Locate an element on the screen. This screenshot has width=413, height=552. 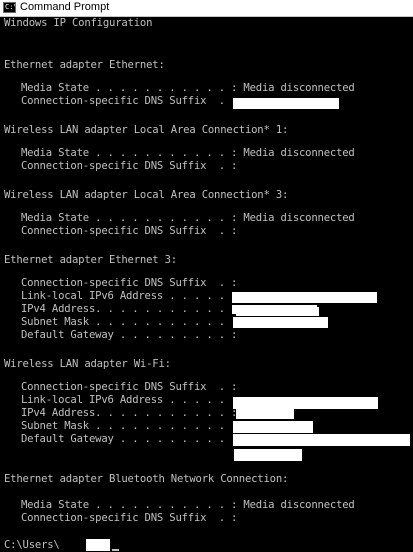
console-line: Wireless LAN adapter Wi-Fi: is located at coordinates (87, 364).